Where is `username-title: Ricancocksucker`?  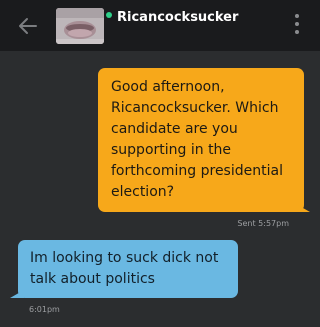 username-title: Ricancocksucker is located at coordinates (177, 18).